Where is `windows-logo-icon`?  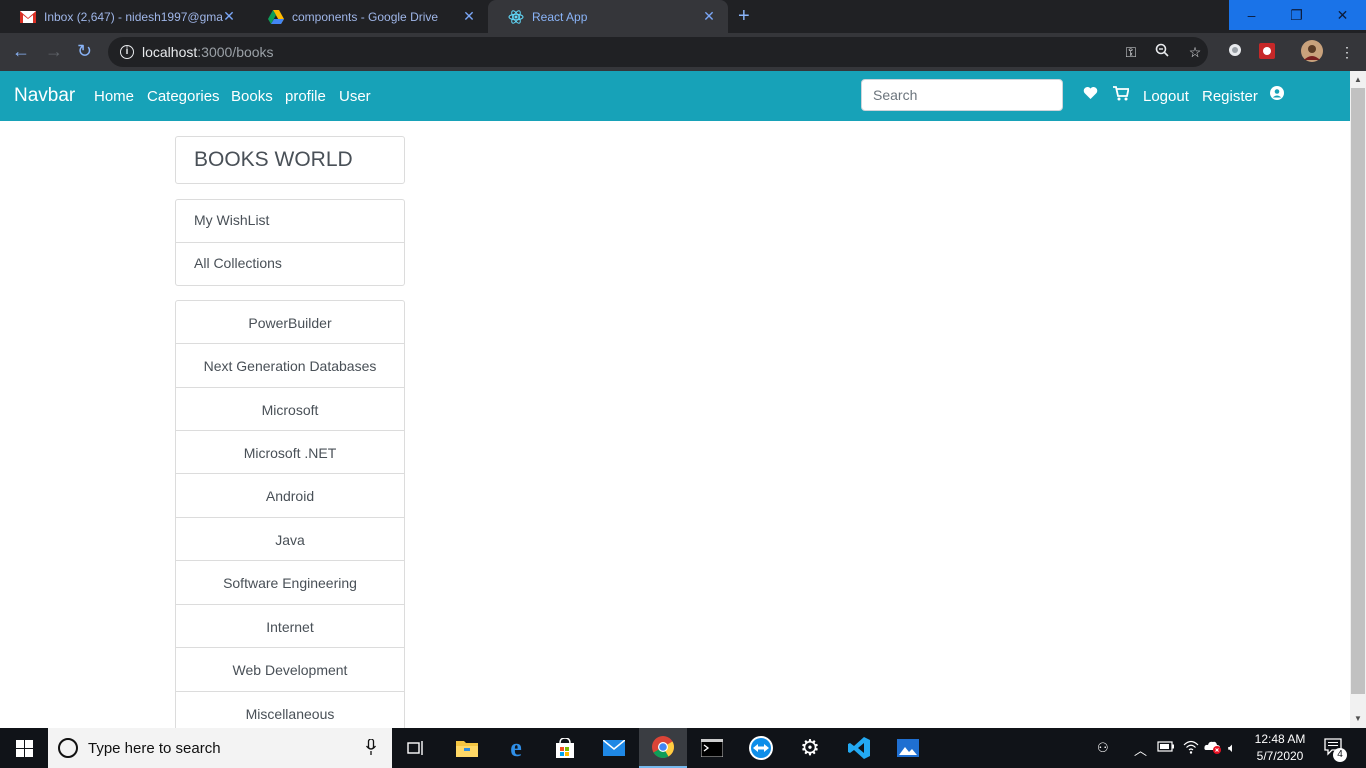
windows-logo-icon is located at coordinates (24, 748).